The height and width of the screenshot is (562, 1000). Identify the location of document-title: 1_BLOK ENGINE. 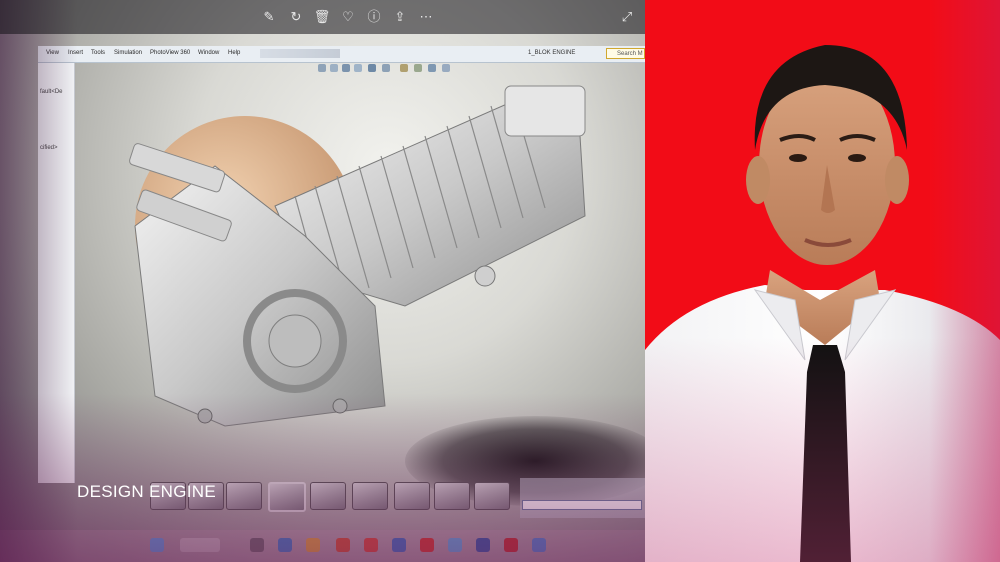
(552, 53).